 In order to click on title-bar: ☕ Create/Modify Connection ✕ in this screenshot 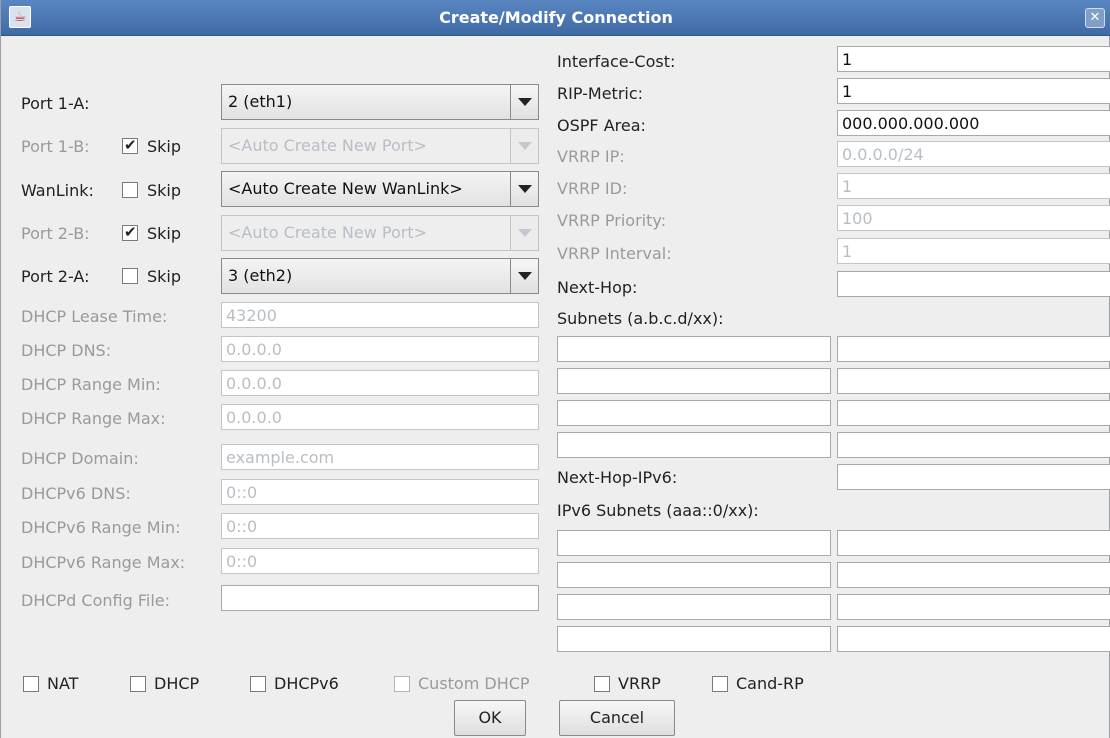, I will do `click(555, 18)`.